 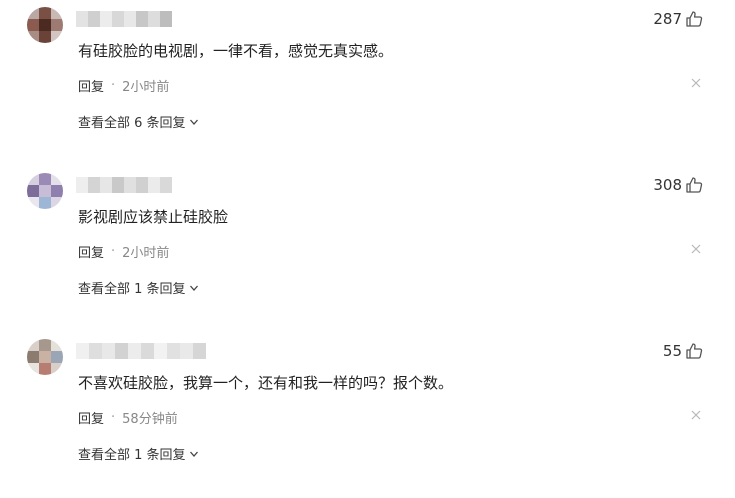 What do you see at coordinates (683, 351) in the screenshot?
I see `like-button: 55` at bounding box center [683, 351].